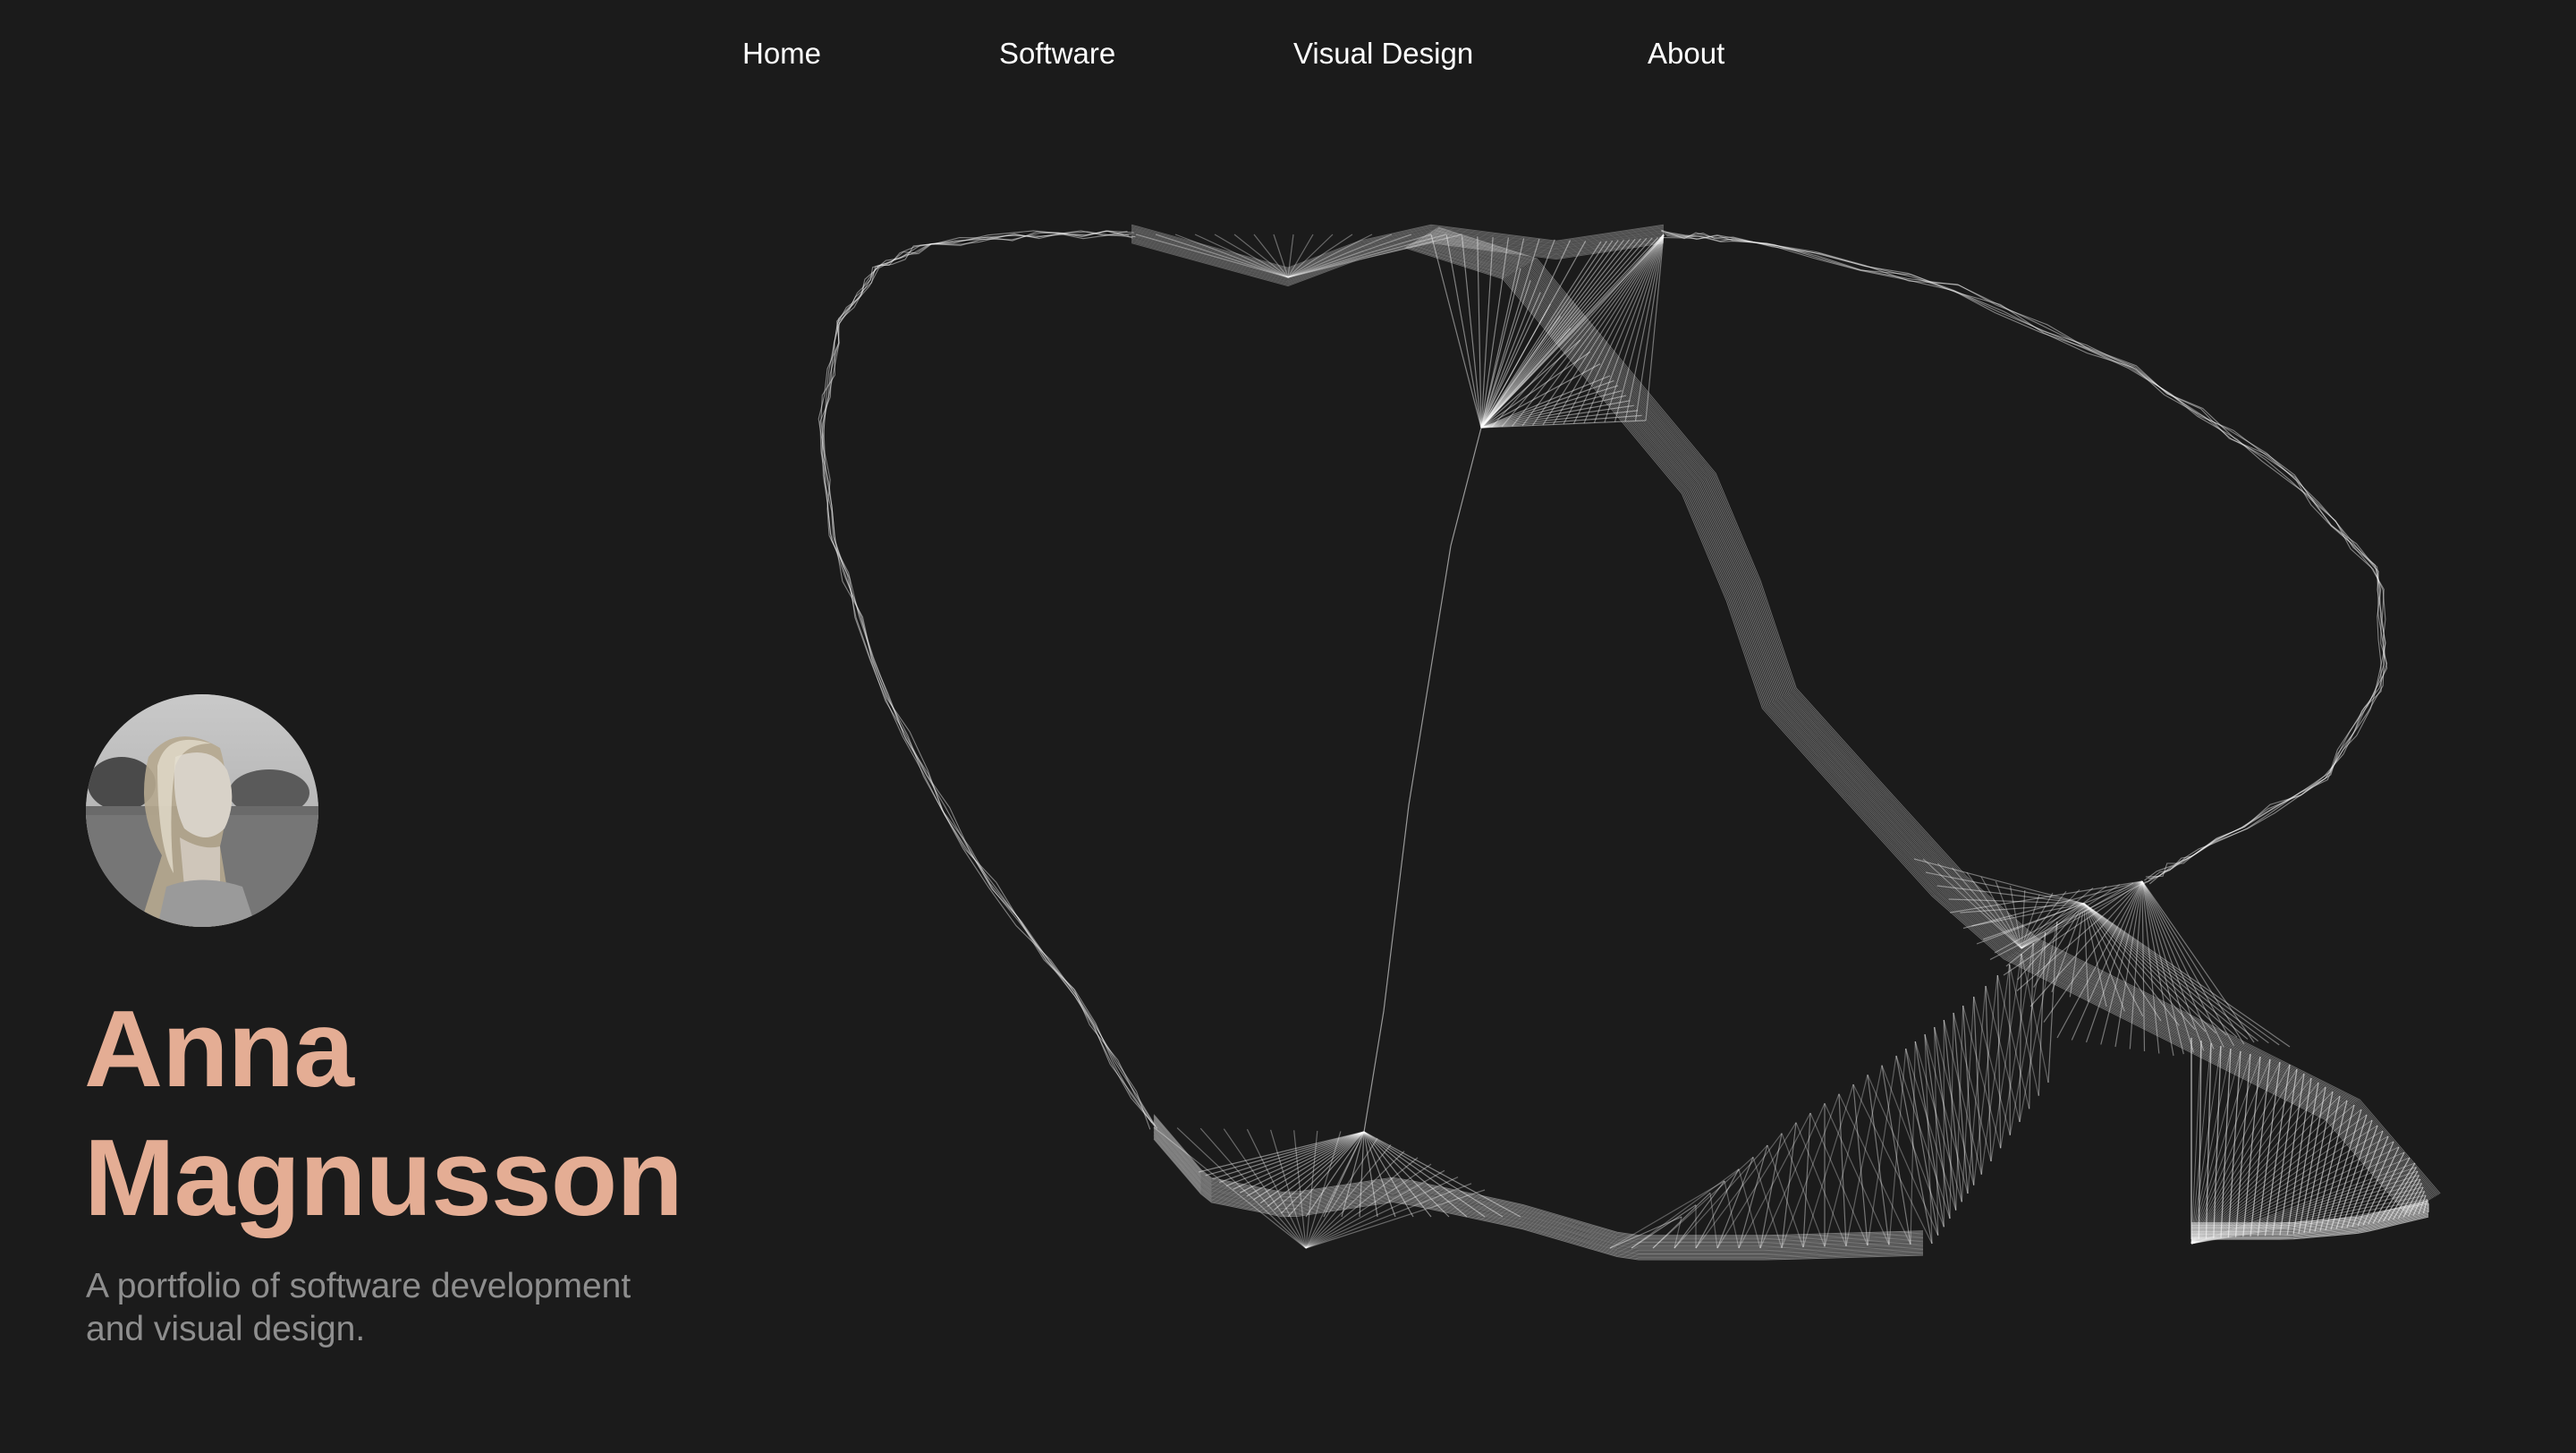  Describe the element at coordinates (1288, 53) in the screenshot. I see `top-nav: Home Software Visual Design About` at that location.